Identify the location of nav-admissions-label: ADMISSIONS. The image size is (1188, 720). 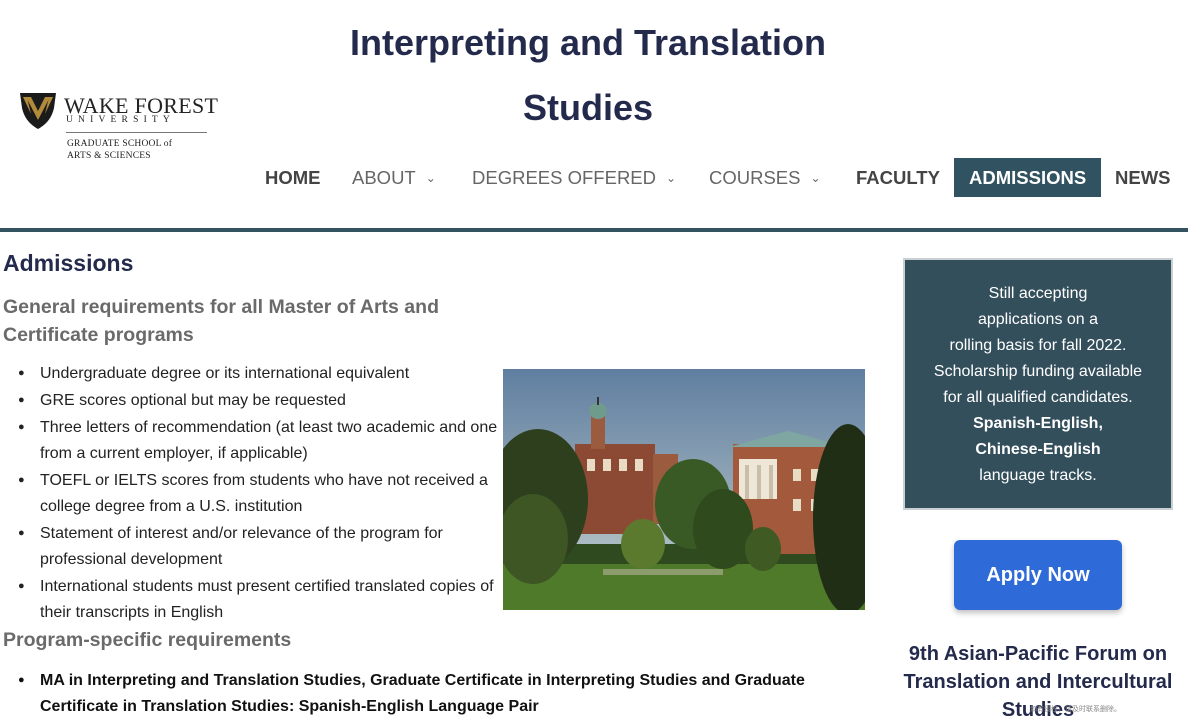
(1028, 177).